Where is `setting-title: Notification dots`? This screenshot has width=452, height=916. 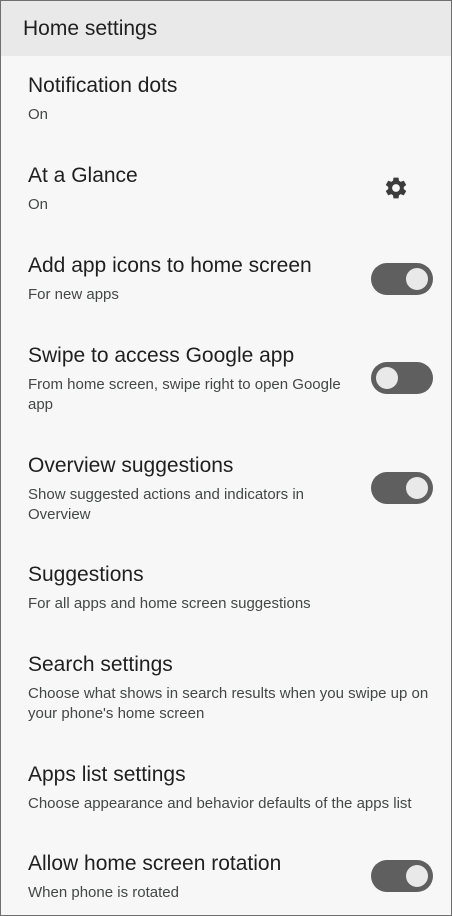 setting-title: Notification dots is located at coordinates (103, 85).